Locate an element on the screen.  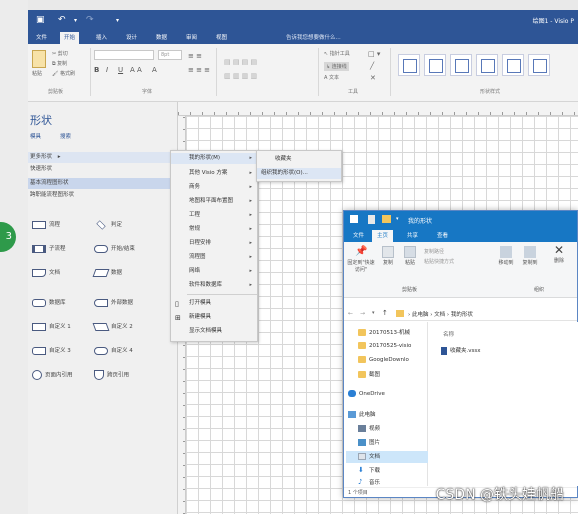
name-column-header: 名称 is located at coordinates (448, 334).